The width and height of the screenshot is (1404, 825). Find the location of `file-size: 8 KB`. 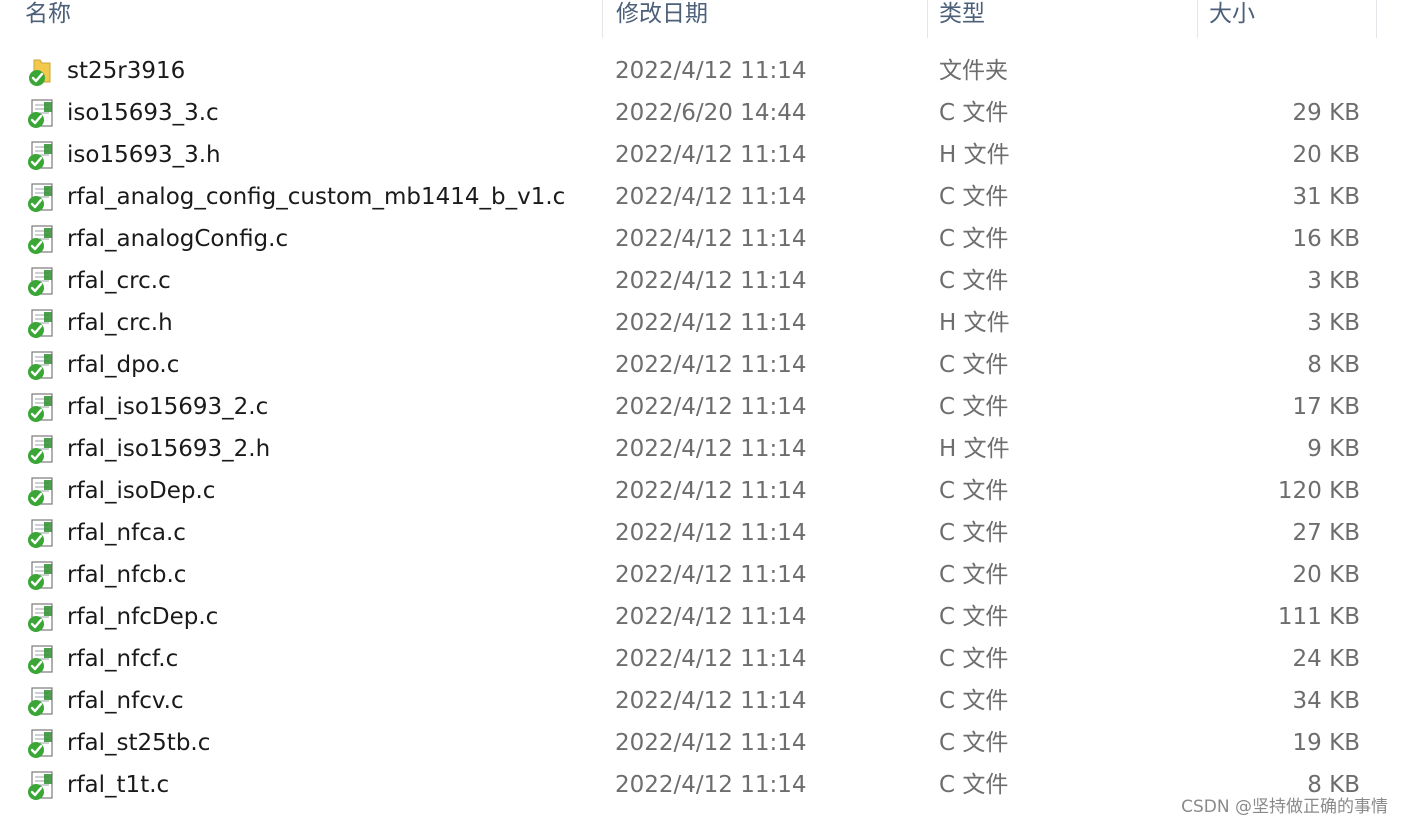

file-size: 8 KB is located at coordinates (1333, 365).